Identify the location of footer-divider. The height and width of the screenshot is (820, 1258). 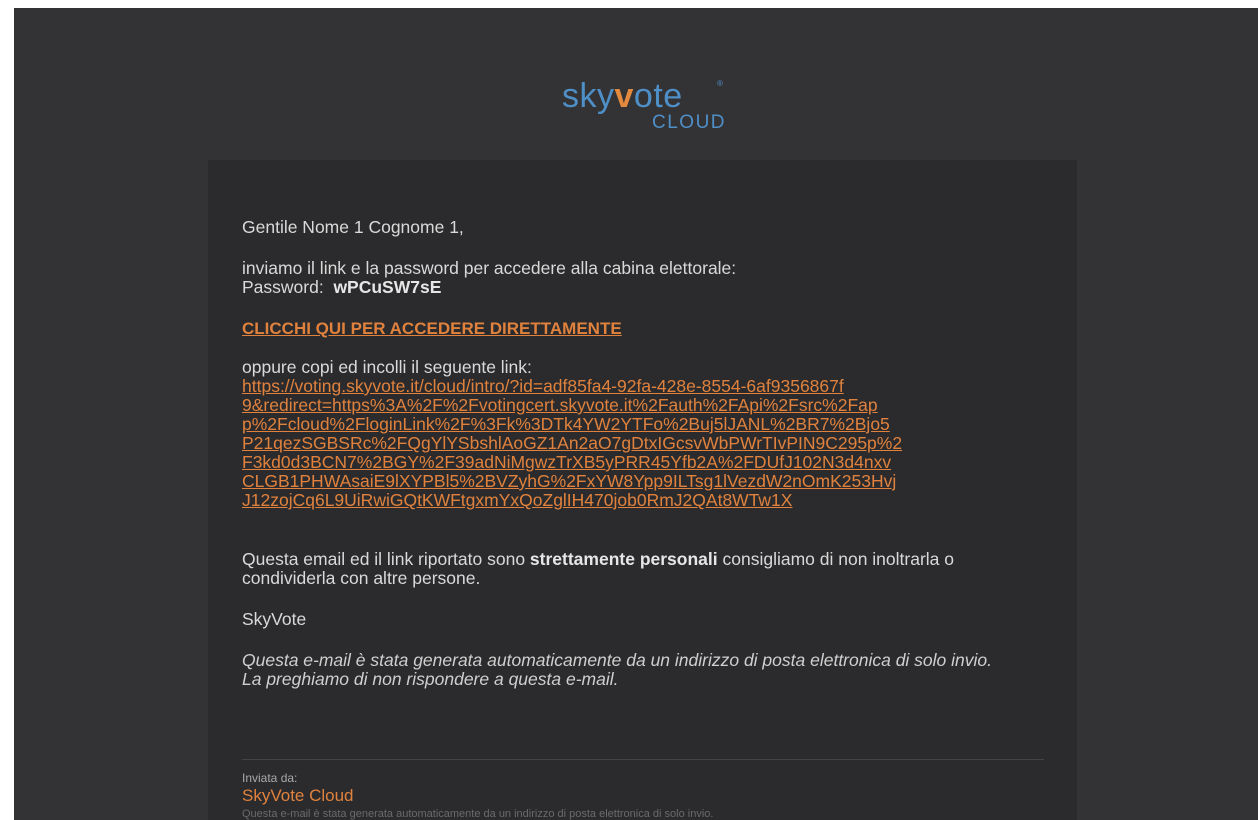
(643, 759).